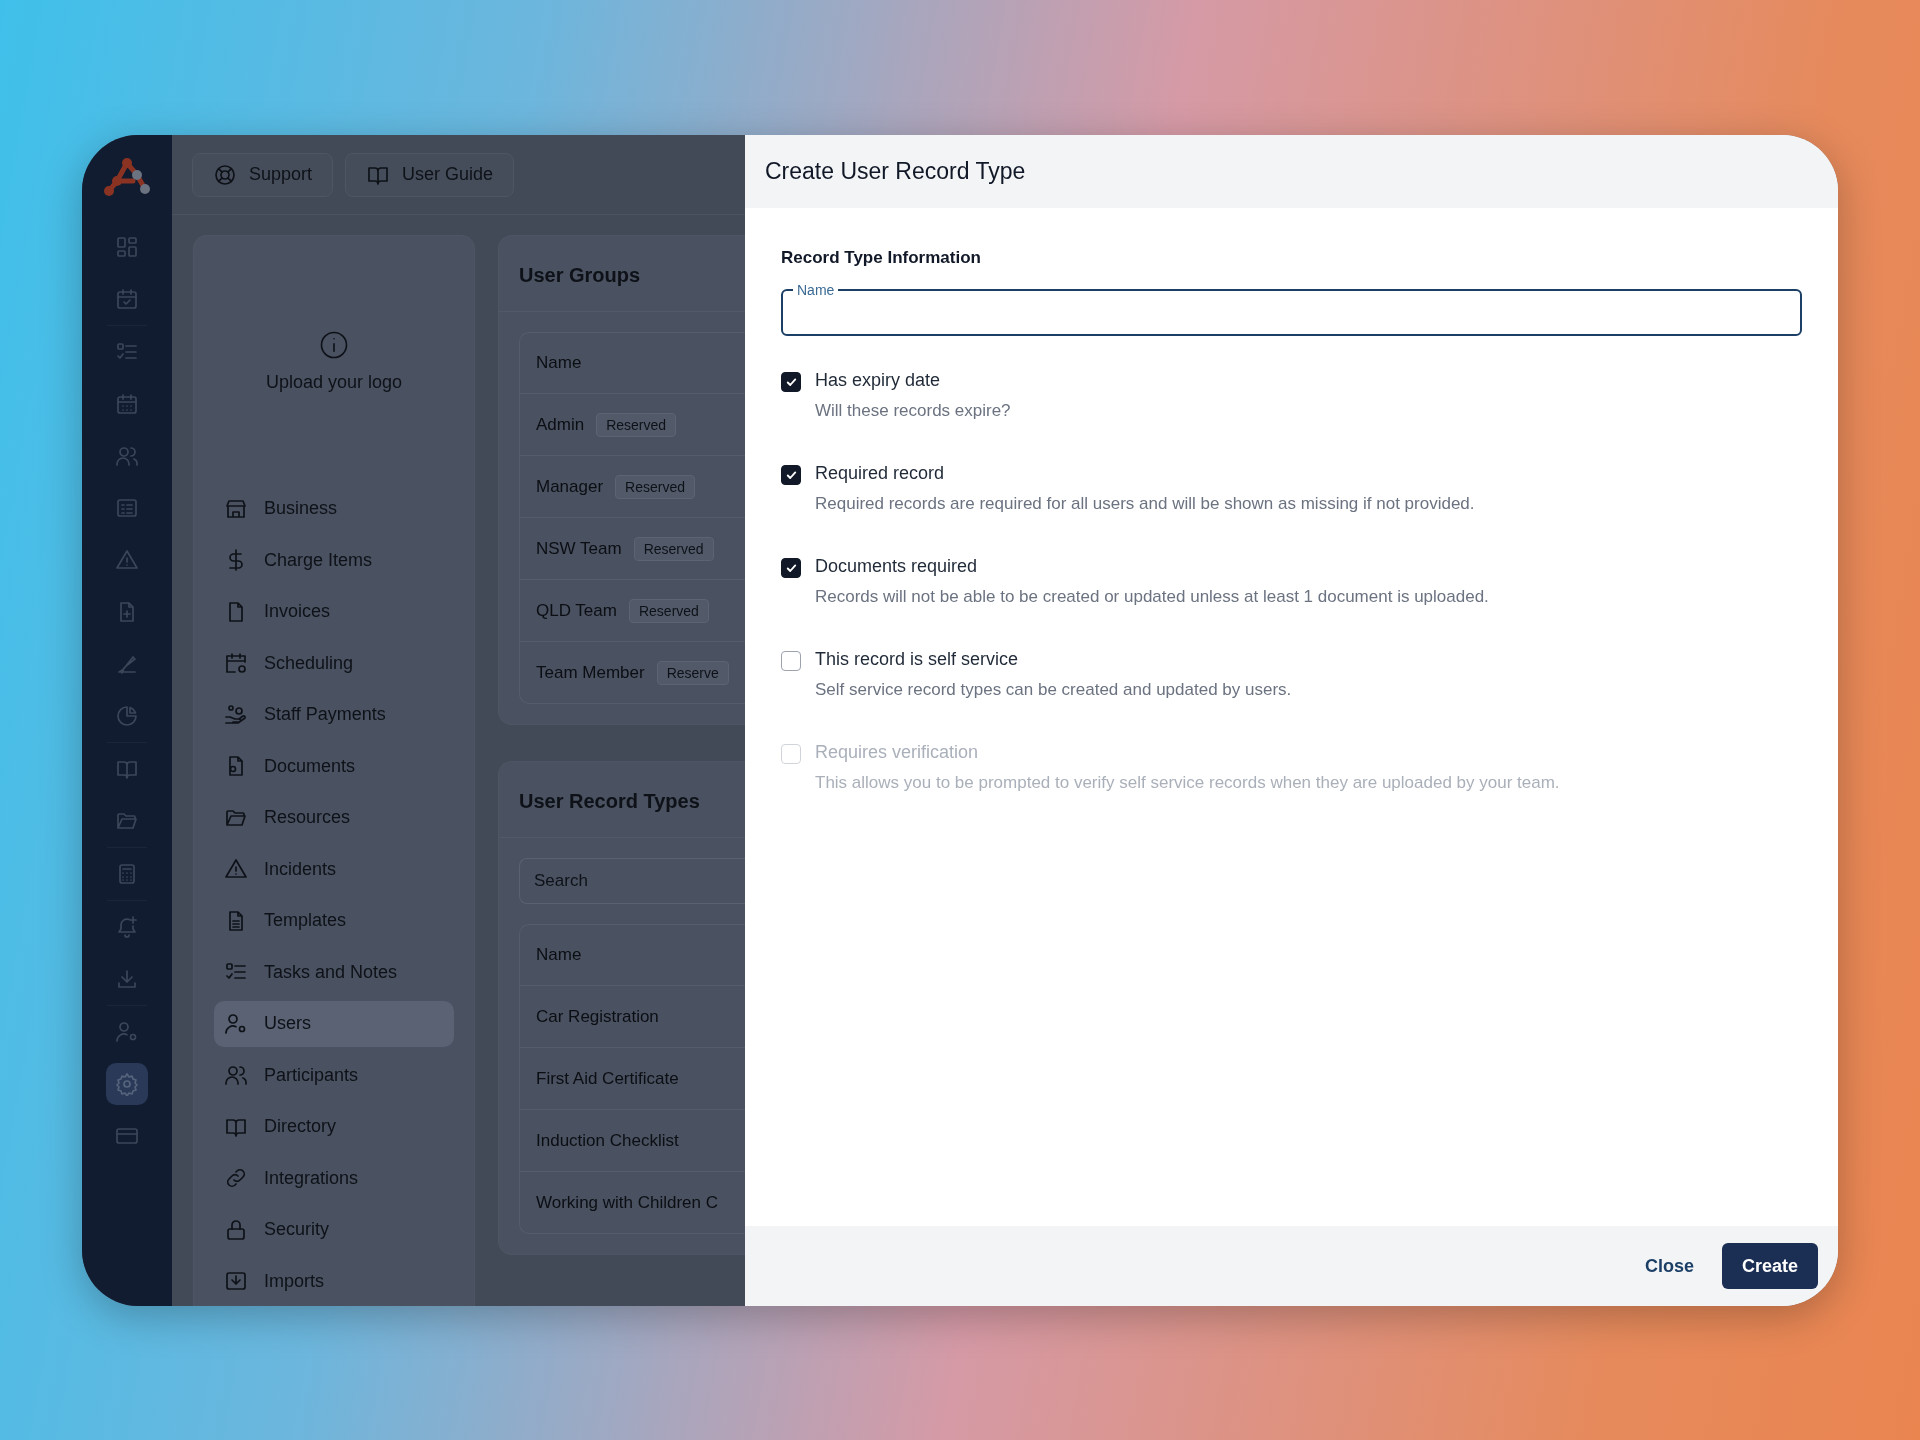 The height and width of the screenshot is (1440, 1920). Describe the element at coordinates (225, 174) in the screenshot. I see `support-icon` at that location.